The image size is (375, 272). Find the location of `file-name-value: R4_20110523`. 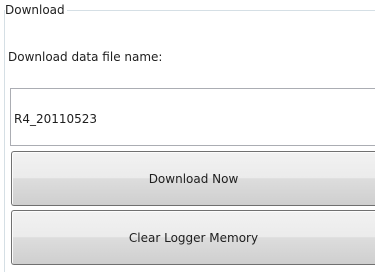

file-name-value: R4_20110523 is located at coordinates (56, 119).